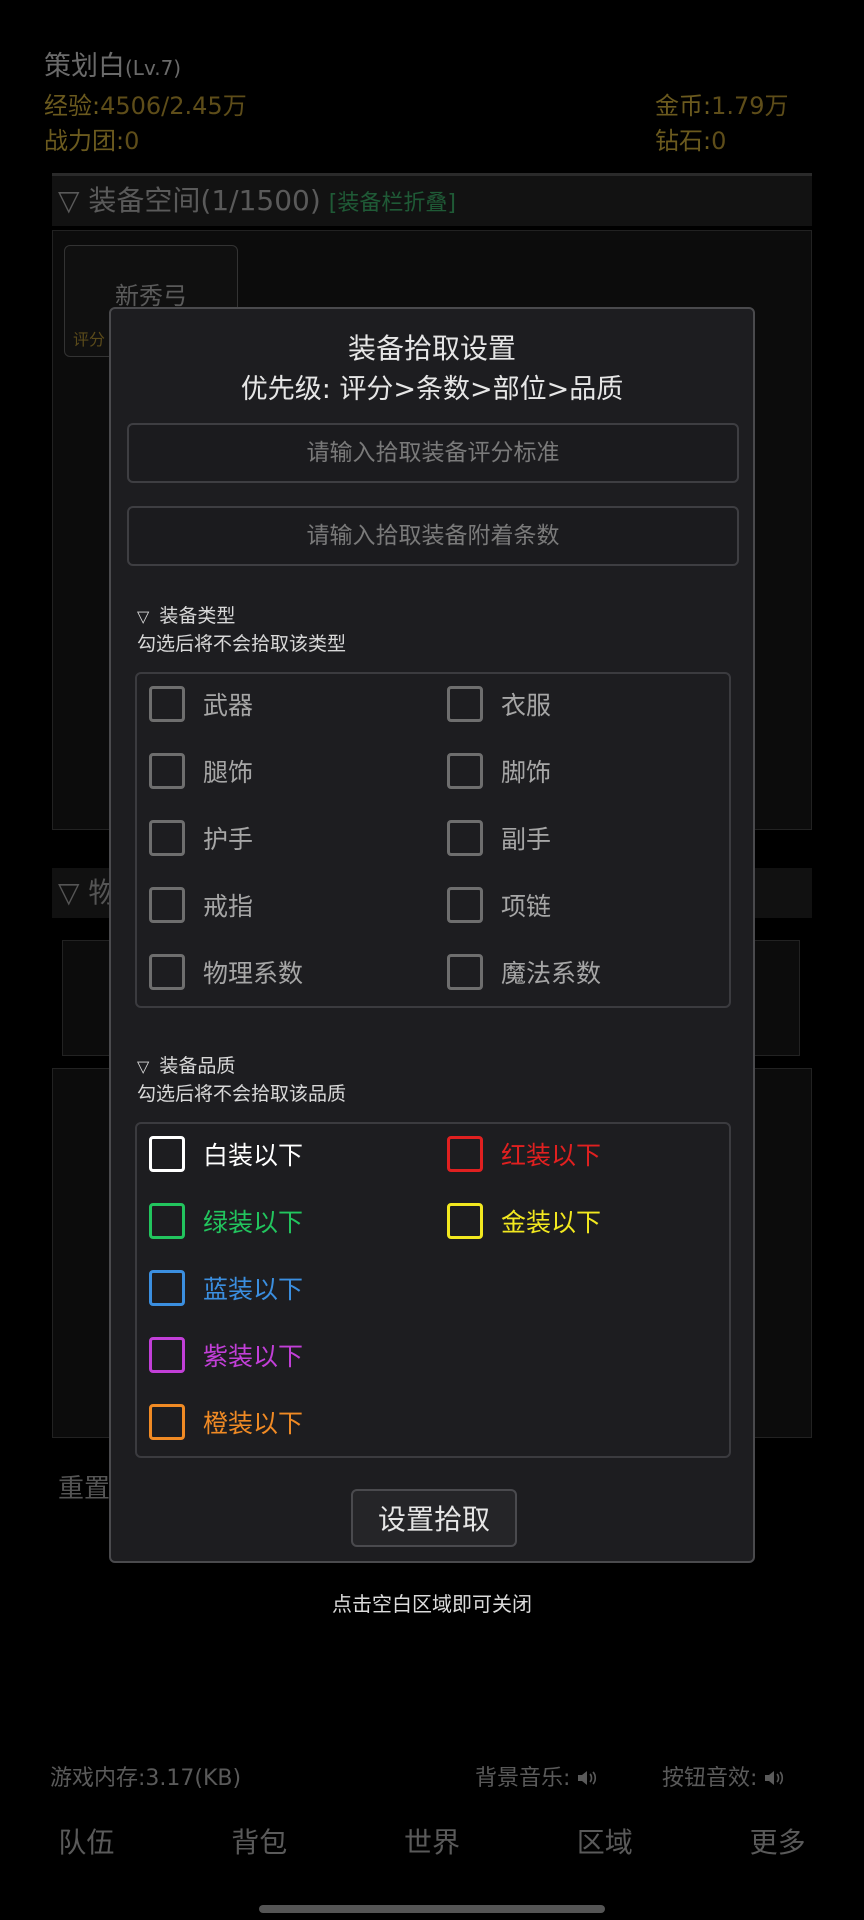  What do you see at coordinates (173, 106) in the screenshot?
I see `exp-value: 4506/2.45万` at bounding box center [173, 106].